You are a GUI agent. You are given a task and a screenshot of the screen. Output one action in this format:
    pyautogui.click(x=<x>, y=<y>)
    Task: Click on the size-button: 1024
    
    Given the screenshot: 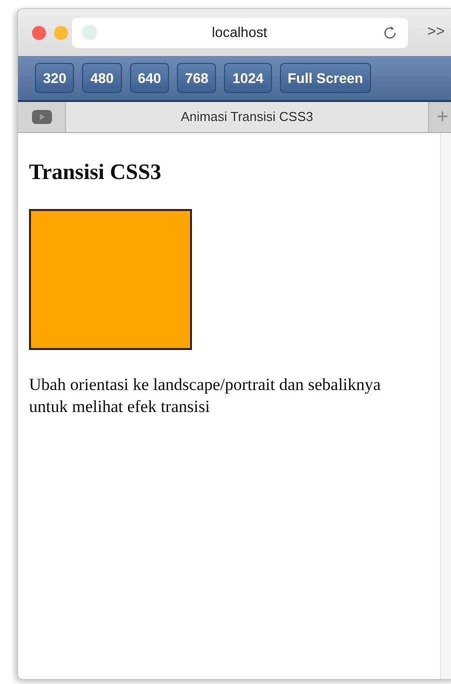 What is the action you would take?
    pyautogui.click(x=248, y=78)
    